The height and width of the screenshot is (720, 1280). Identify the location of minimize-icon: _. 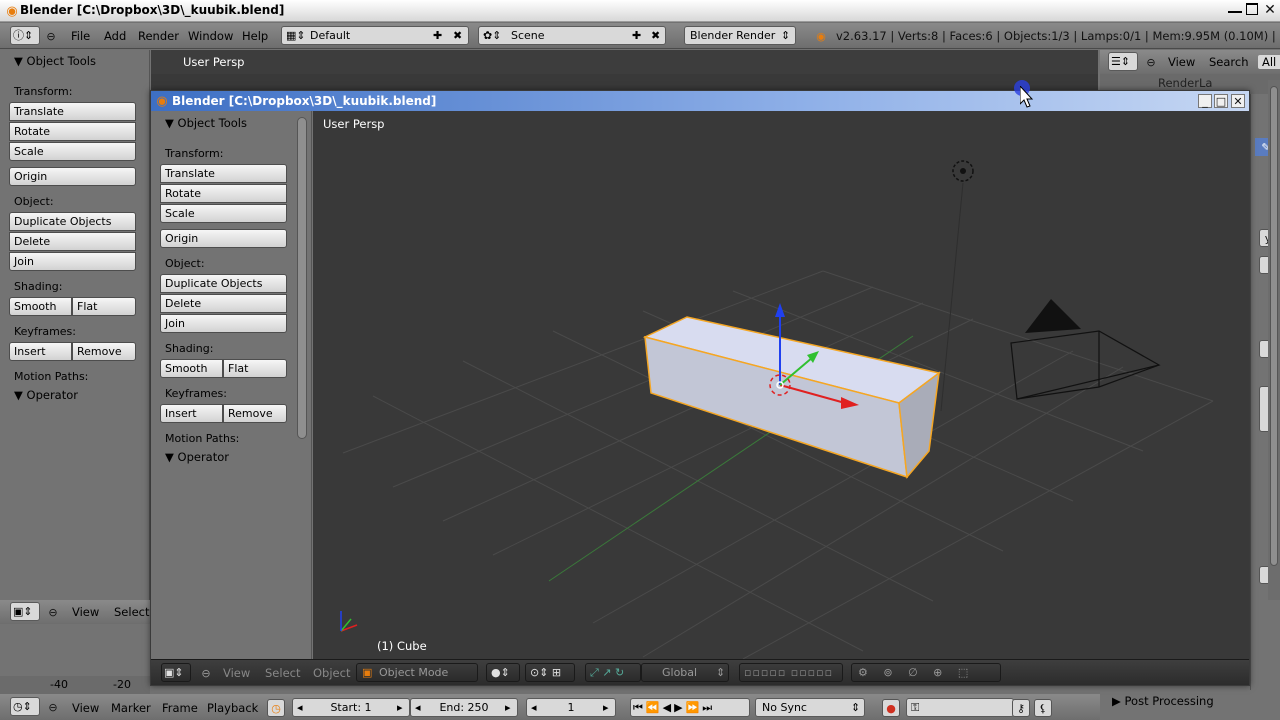
(1205, 101).